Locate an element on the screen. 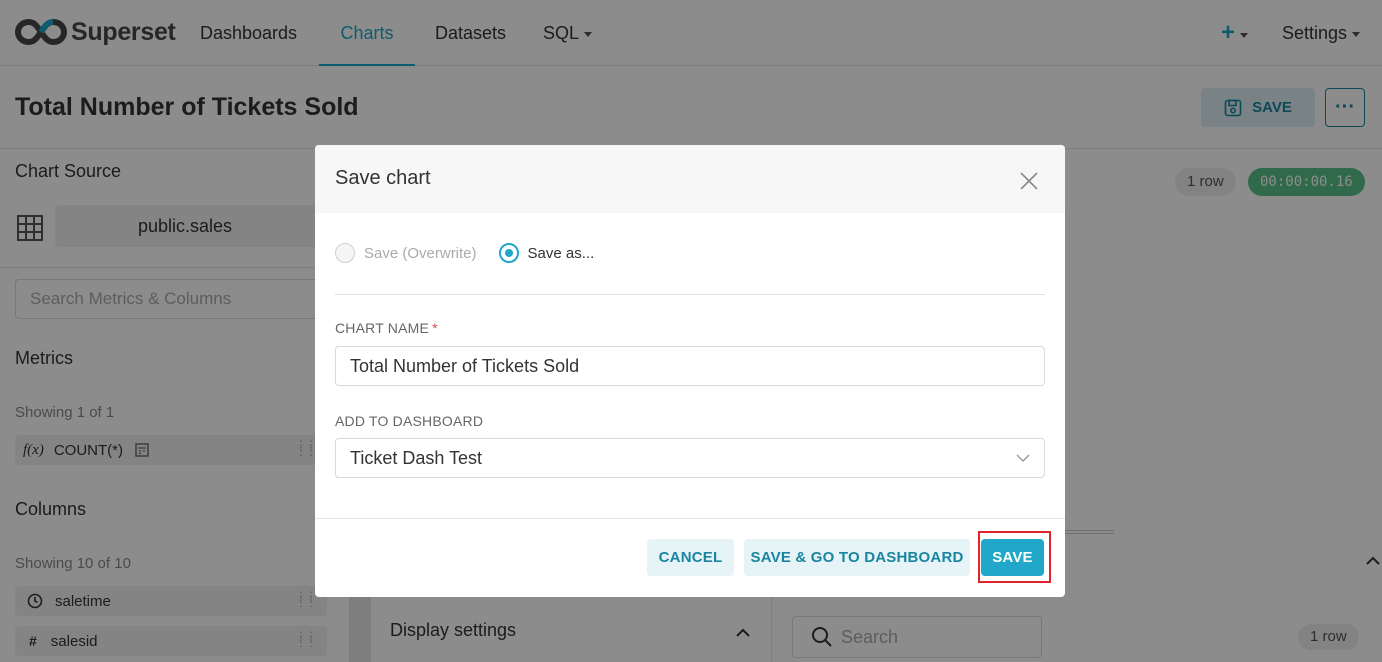 The height and width of the screenshot is (662, 1382). divider is located at coordinates (690, 294).